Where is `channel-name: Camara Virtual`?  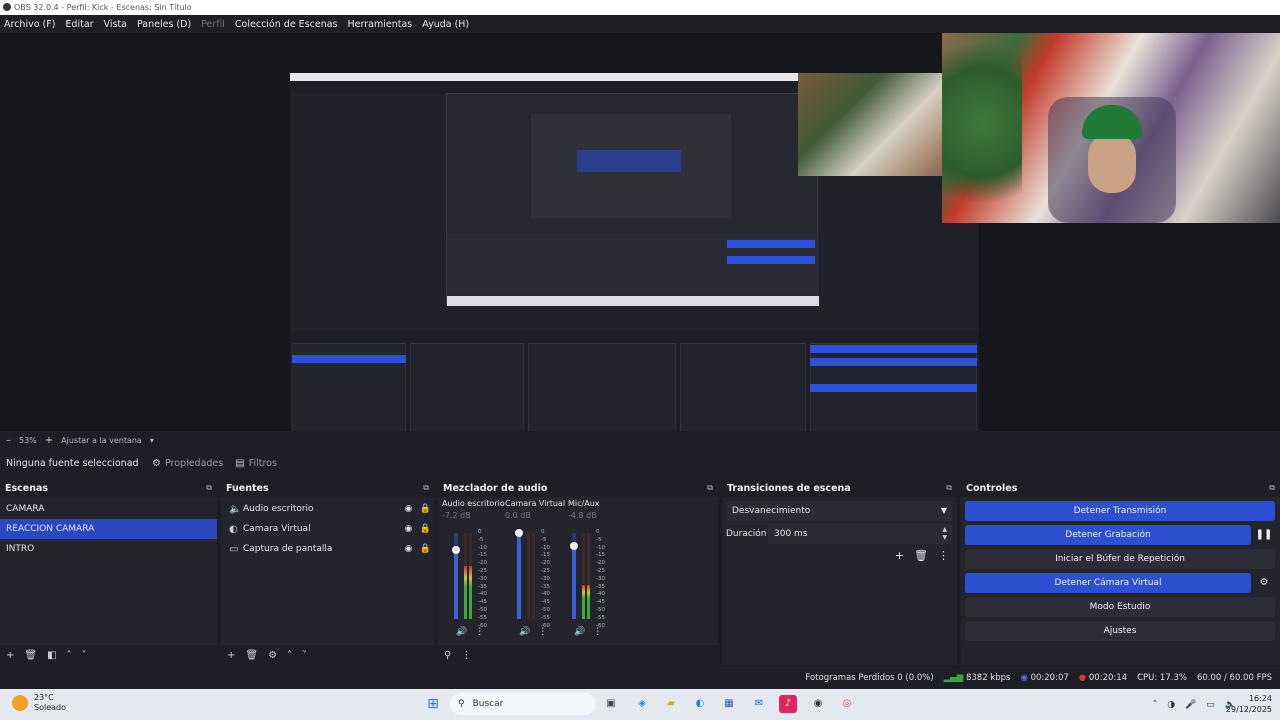 channel-name: Camara Virtual is located at coordinates (535, 503).